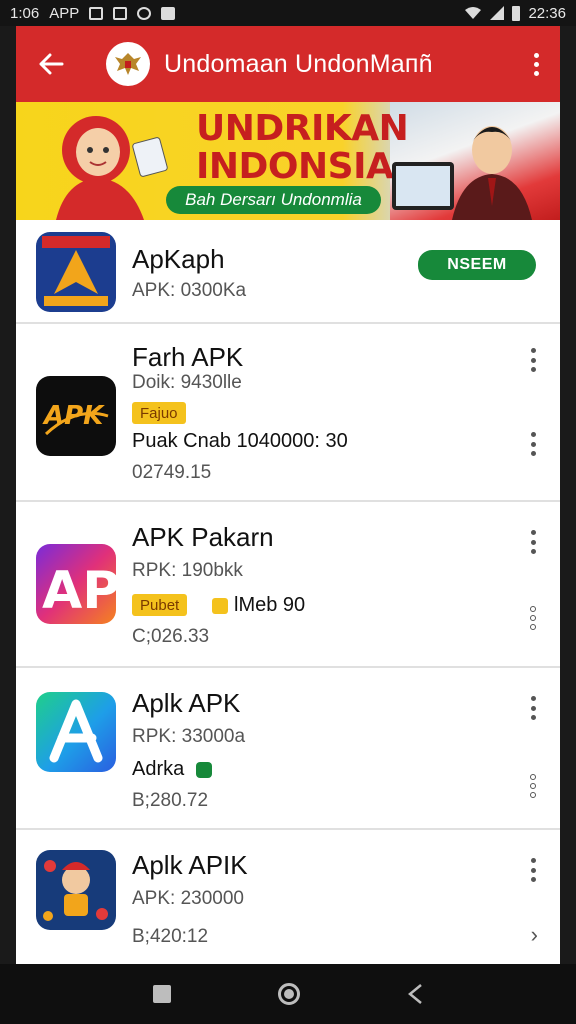 The width and height of the screenshot is (576, 1024). Describe the element at coordinates (288, 272) in the screenshot. I see `list-item: ApKaph APK: 0300Ka NSEEM` at that location.